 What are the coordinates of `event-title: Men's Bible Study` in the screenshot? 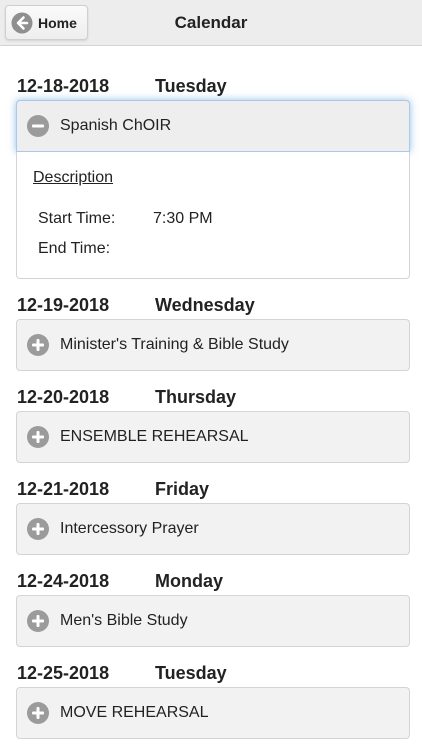 It's located at (124, 620).